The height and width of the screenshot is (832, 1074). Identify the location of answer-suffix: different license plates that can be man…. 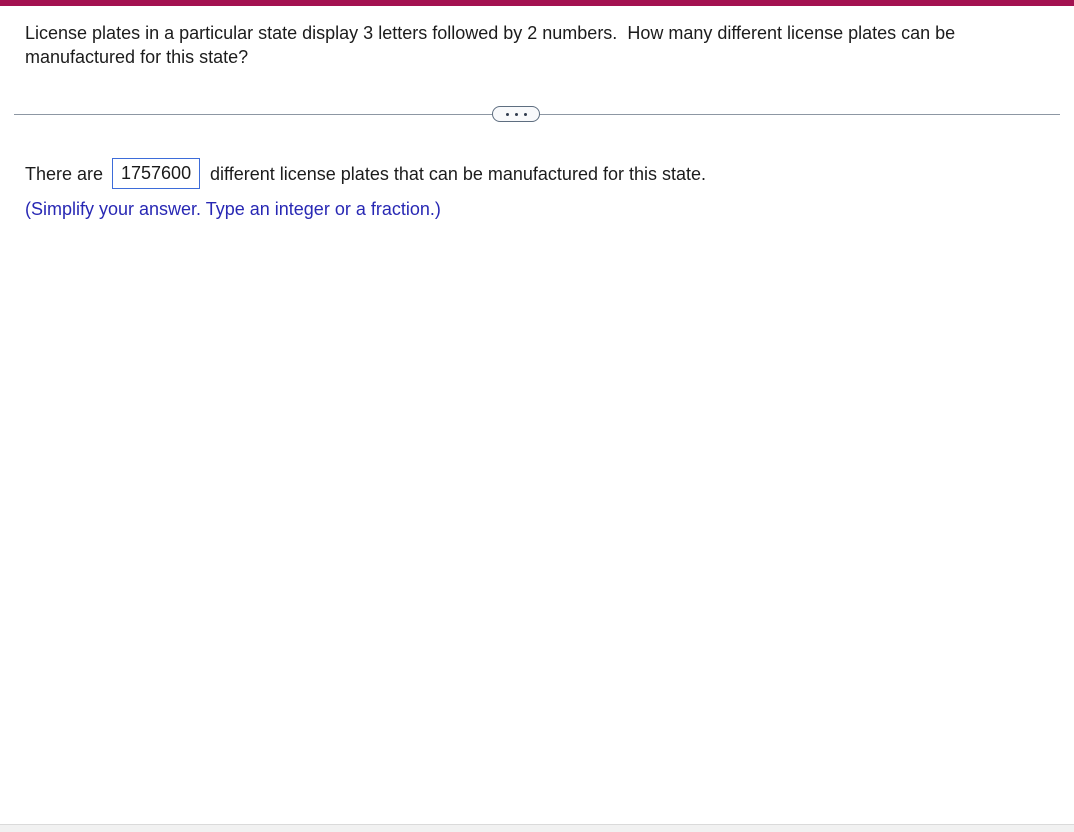
(458, 173).